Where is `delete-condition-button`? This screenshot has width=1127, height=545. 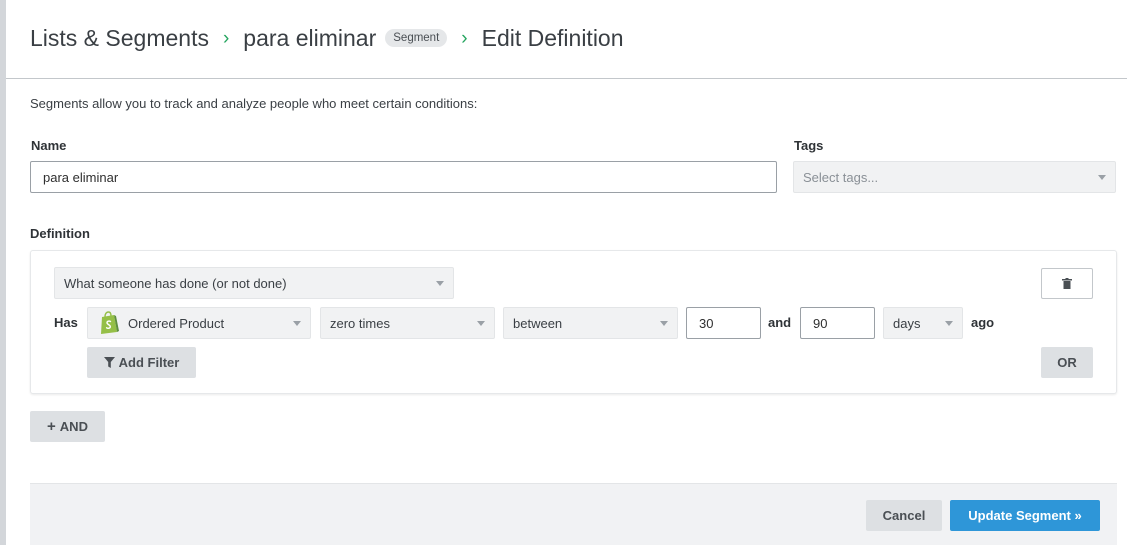 delete-condition-button is located at coordinates (1067, 283).